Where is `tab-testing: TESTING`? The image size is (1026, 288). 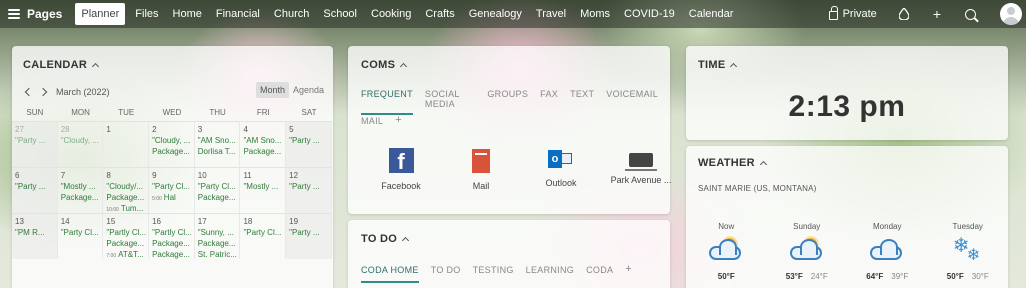 tab-testing: TESTING is located at coordinates (493, 274).